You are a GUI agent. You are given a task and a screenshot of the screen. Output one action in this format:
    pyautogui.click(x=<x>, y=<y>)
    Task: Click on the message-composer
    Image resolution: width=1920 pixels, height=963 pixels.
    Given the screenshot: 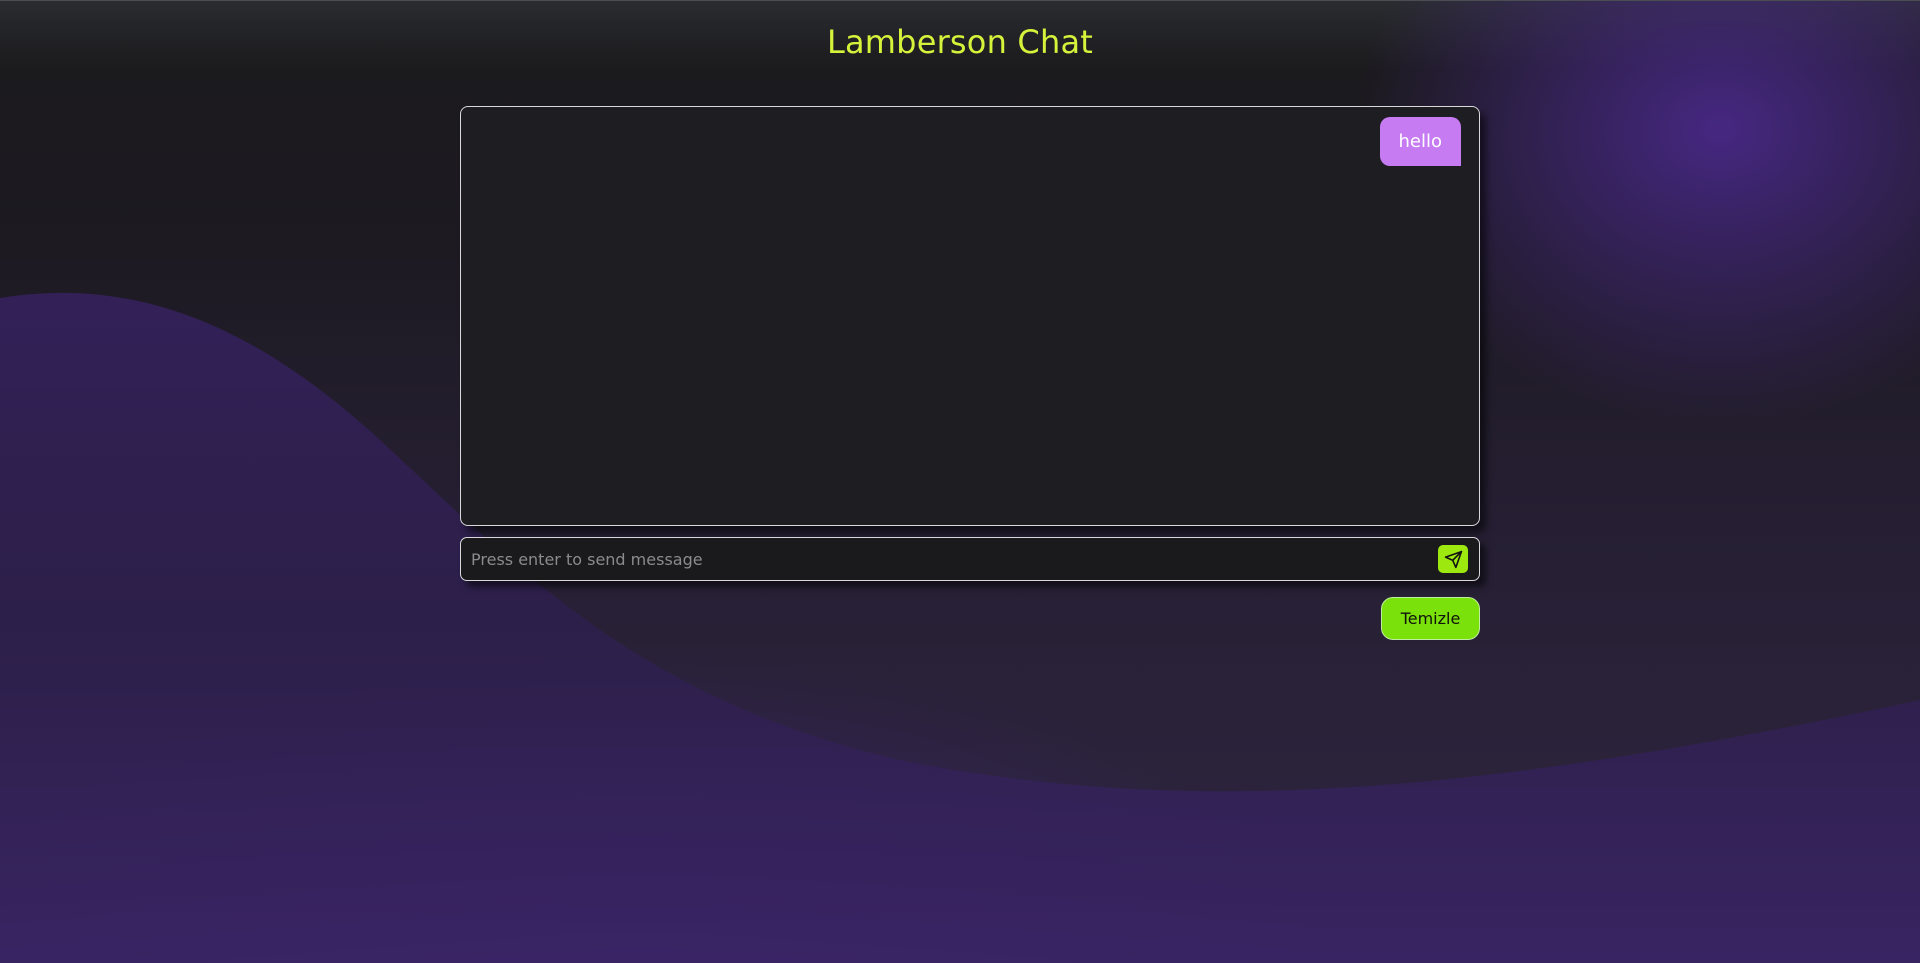 What is the action you would take?
    pyautogui.click(x=970, y=559)
    